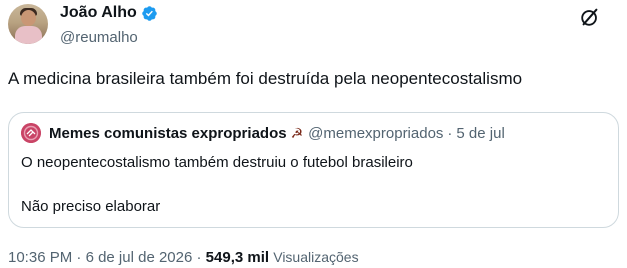 The width and height of the screenshot is (627, 268). Describe the element at coordinates (98, 13) in the screenshot. I see `author-display-name: João Alho` at that location.